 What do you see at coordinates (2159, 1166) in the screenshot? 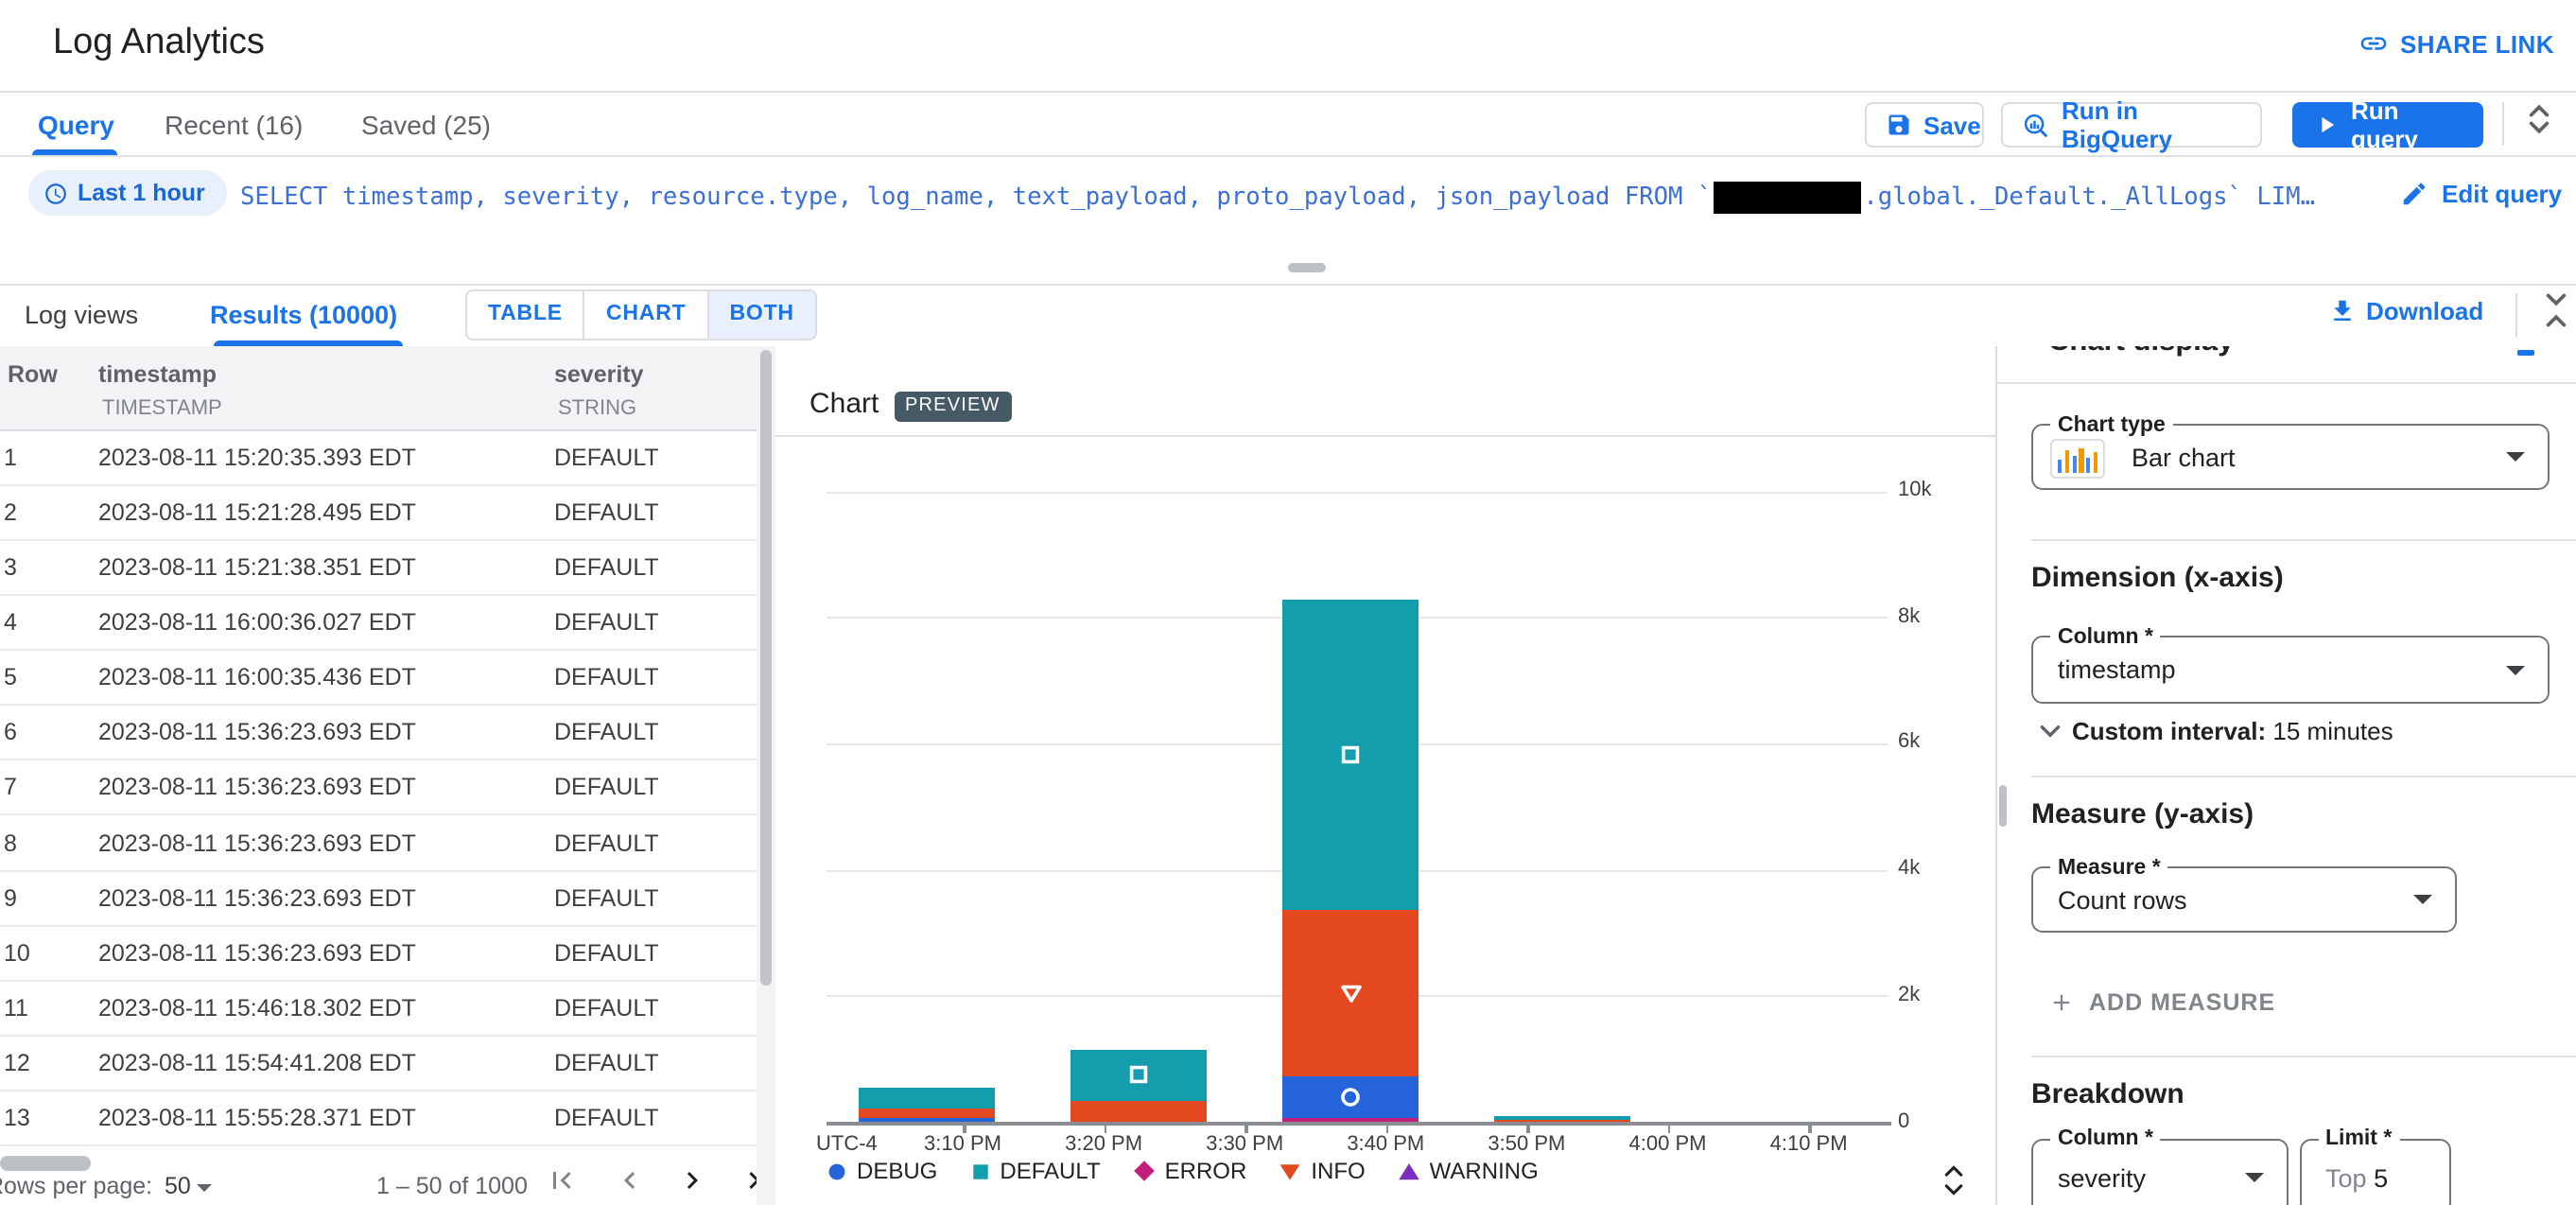
I see `breakdown-column-select: Column * severity` at bounding box center [2159, 1166].